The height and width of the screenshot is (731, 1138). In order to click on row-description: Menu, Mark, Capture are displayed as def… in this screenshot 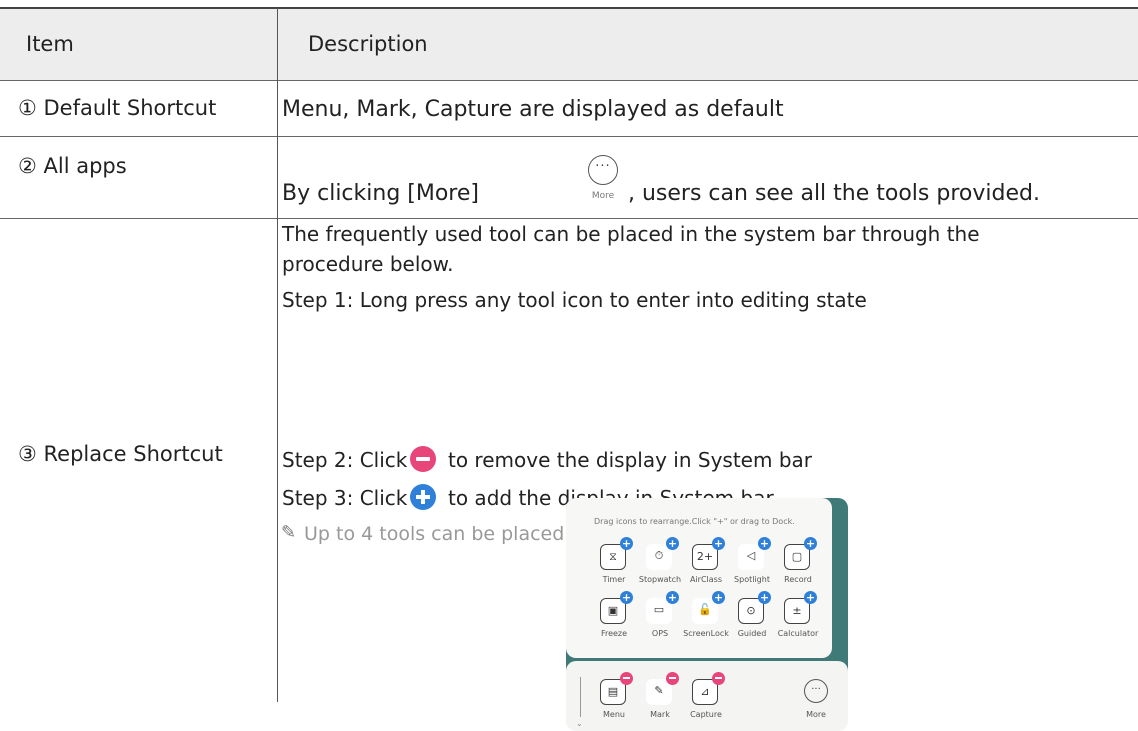, I will do `click(533, 109)`.